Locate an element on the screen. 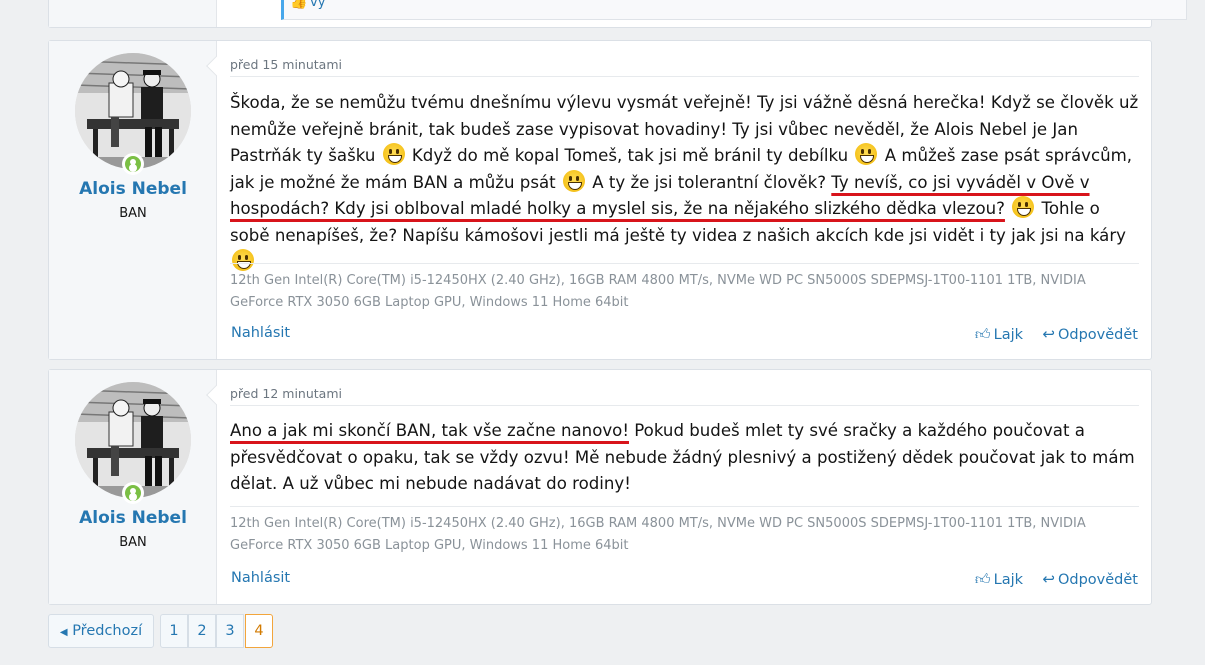  chevron-left-icon: ◀ is located at coordinates (63, 632).